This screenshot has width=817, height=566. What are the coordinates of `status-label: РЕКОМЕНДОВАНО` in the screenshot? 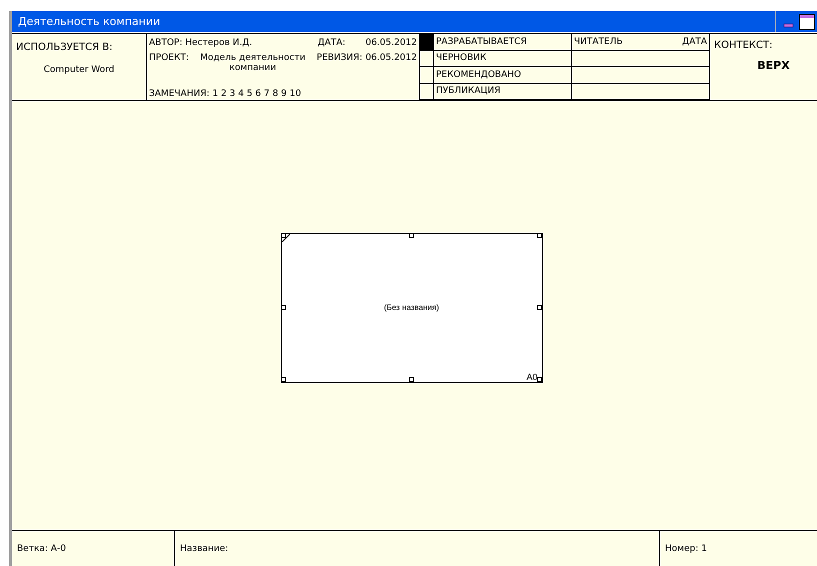 It's located at (479, 75).